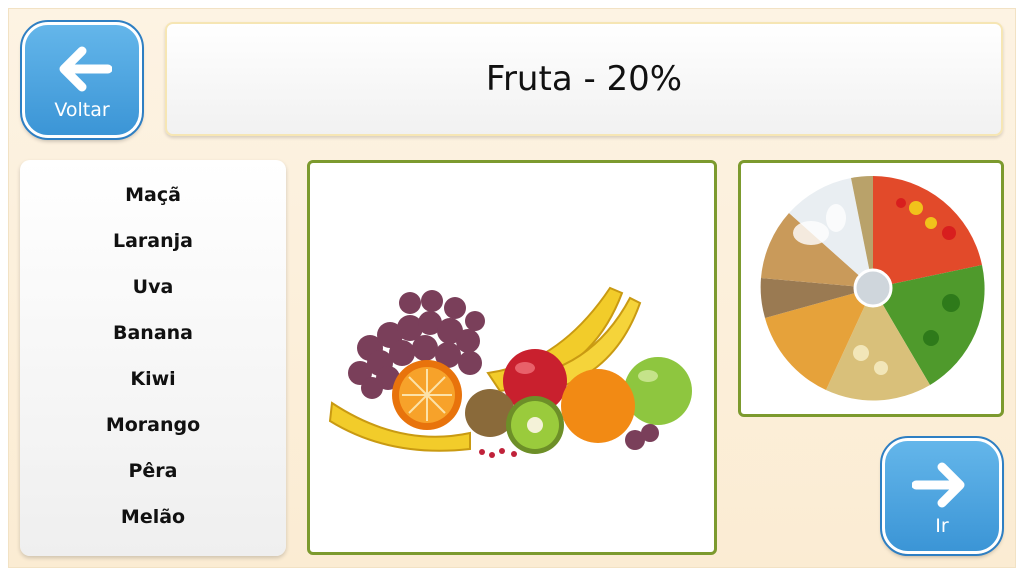  Describe the element at coordinates (82, 110) in the screenshot. I see `back-button-label: Voltar` at that location.